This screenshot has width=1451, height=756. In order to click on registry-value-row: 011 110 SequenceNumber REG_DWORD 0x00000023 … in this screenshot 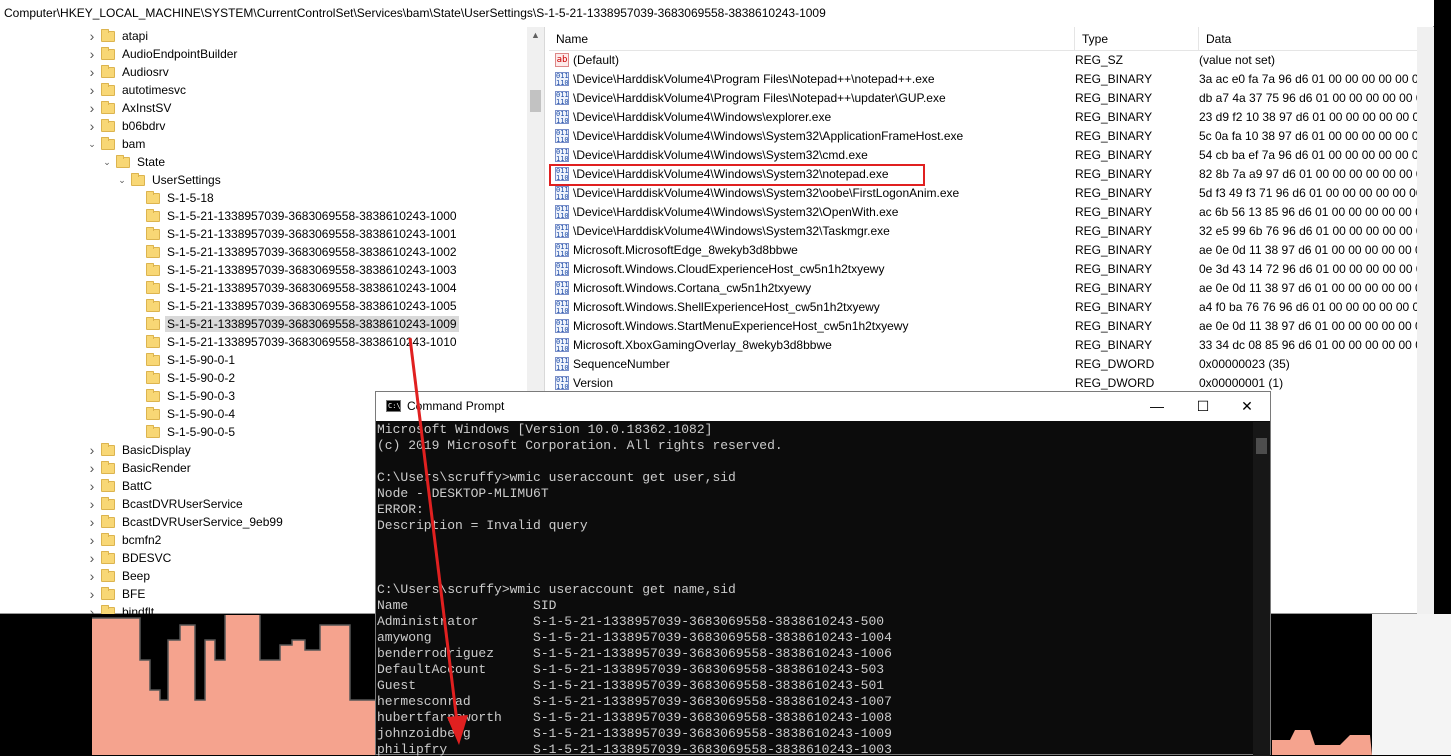, I will do `click(991, 364)`.